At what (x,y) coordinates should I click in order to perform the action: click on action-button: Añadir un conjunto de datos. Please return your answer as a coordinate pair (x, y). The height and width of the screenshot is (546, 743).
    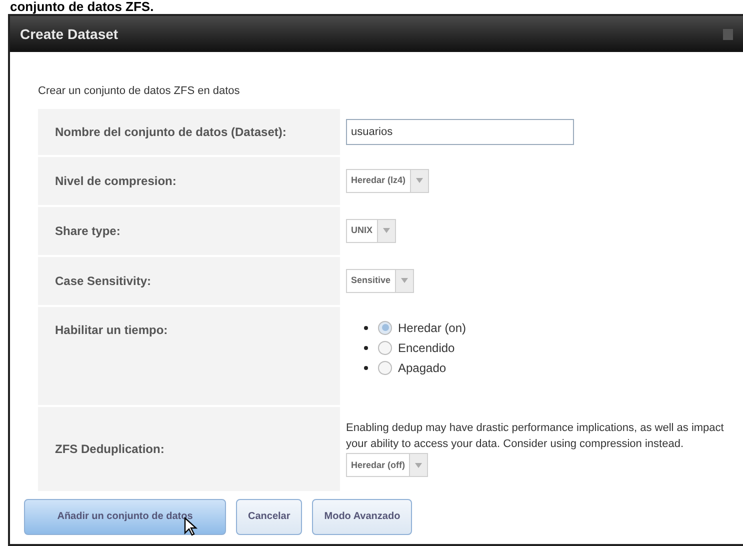
    Looking at the image, I should click on (125, 516).